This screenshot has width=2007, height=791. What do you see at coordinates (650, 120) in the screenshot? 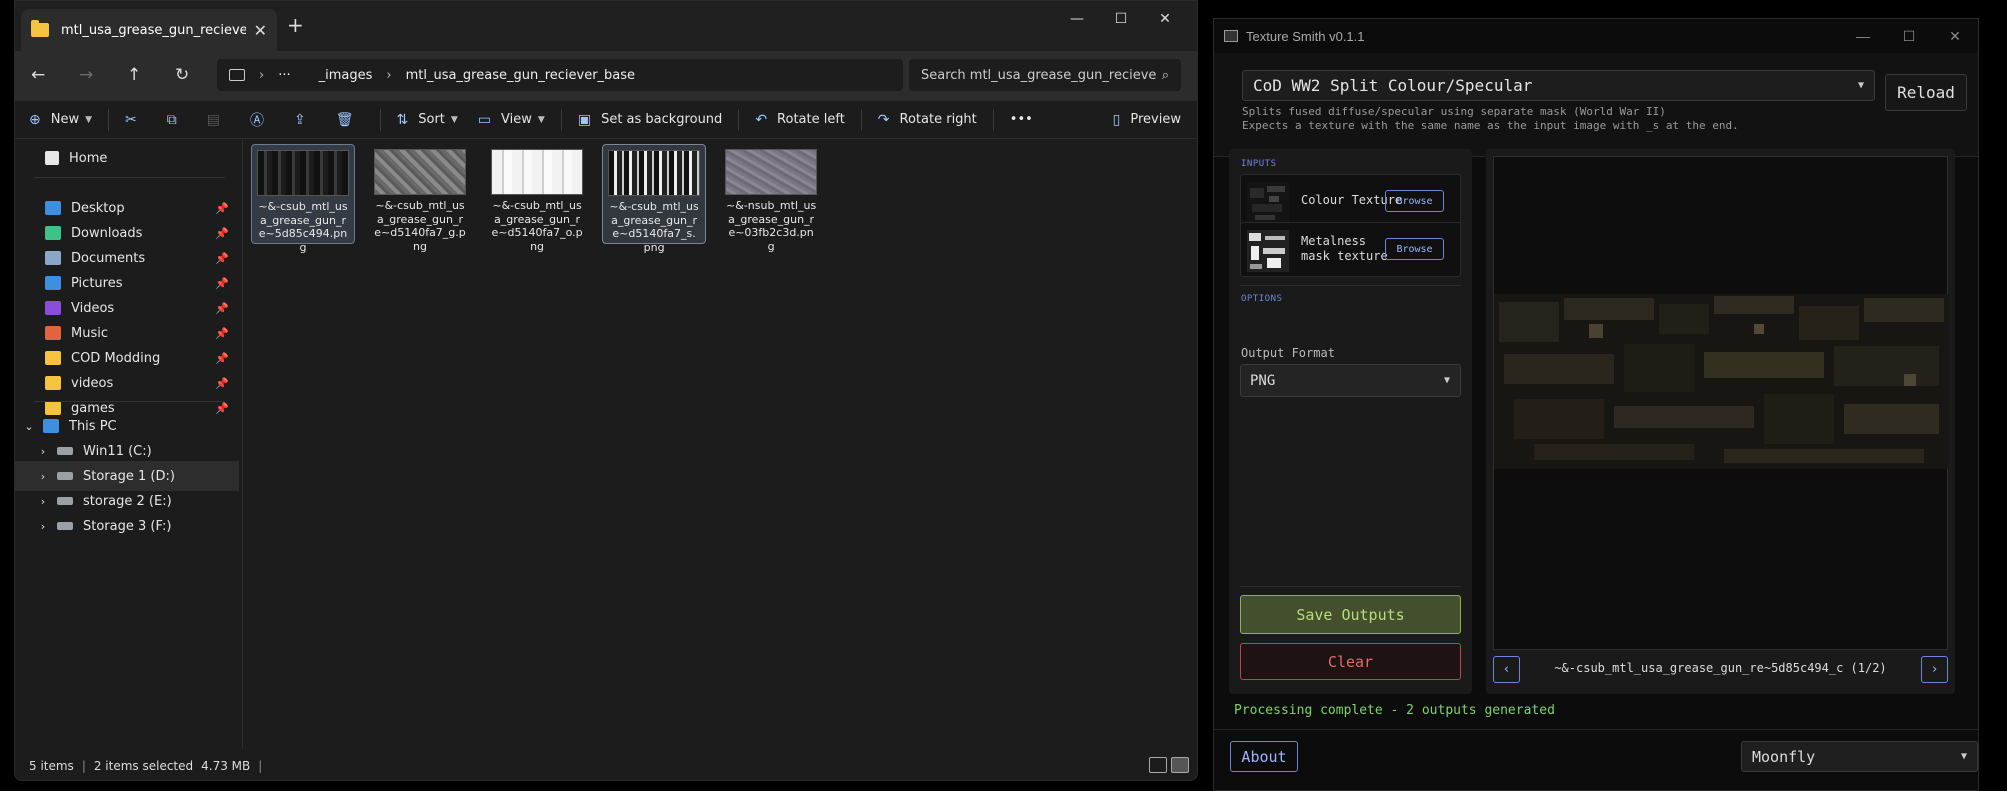
I see `set-background-button: ▣ Set as background` at bounding box center [650, 120].